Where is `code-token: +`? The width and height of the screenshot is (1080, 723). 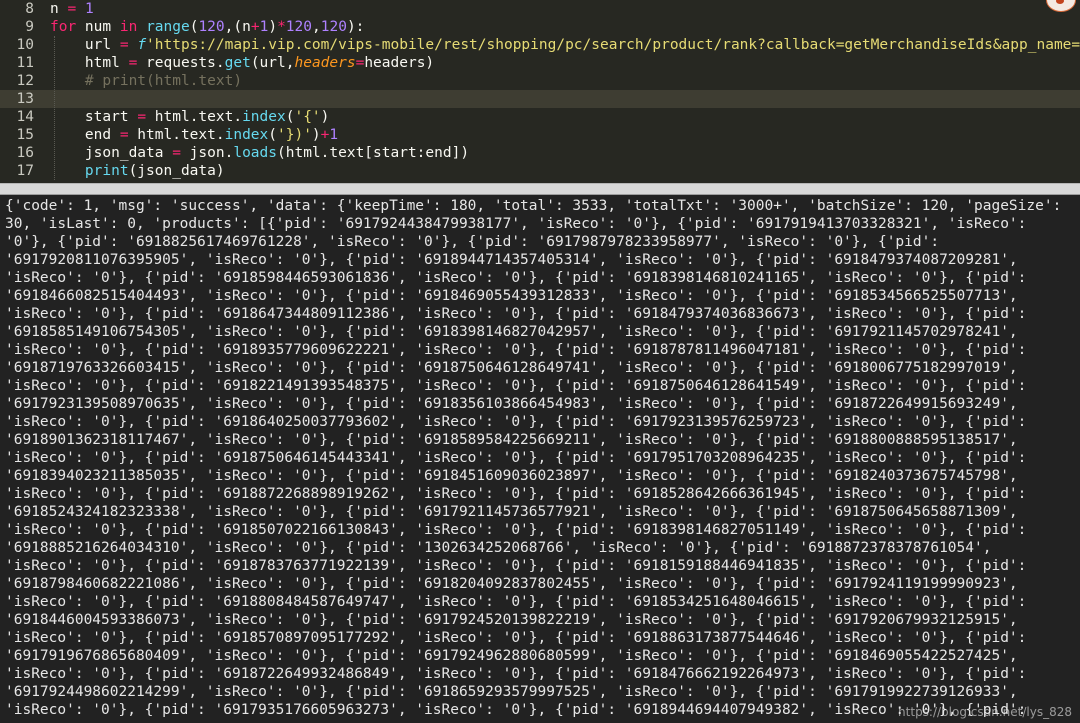 code-token: + is located at coordinates (255, 27).